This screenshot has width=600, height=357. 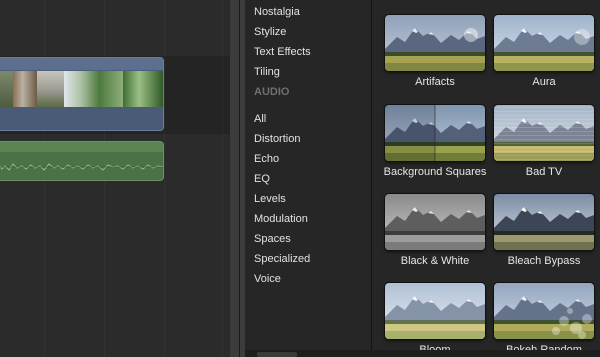 What do you see at coordinates (81, 147) in the screenshot?
I see `audio-clip-header` at bounding box center [81, 147].